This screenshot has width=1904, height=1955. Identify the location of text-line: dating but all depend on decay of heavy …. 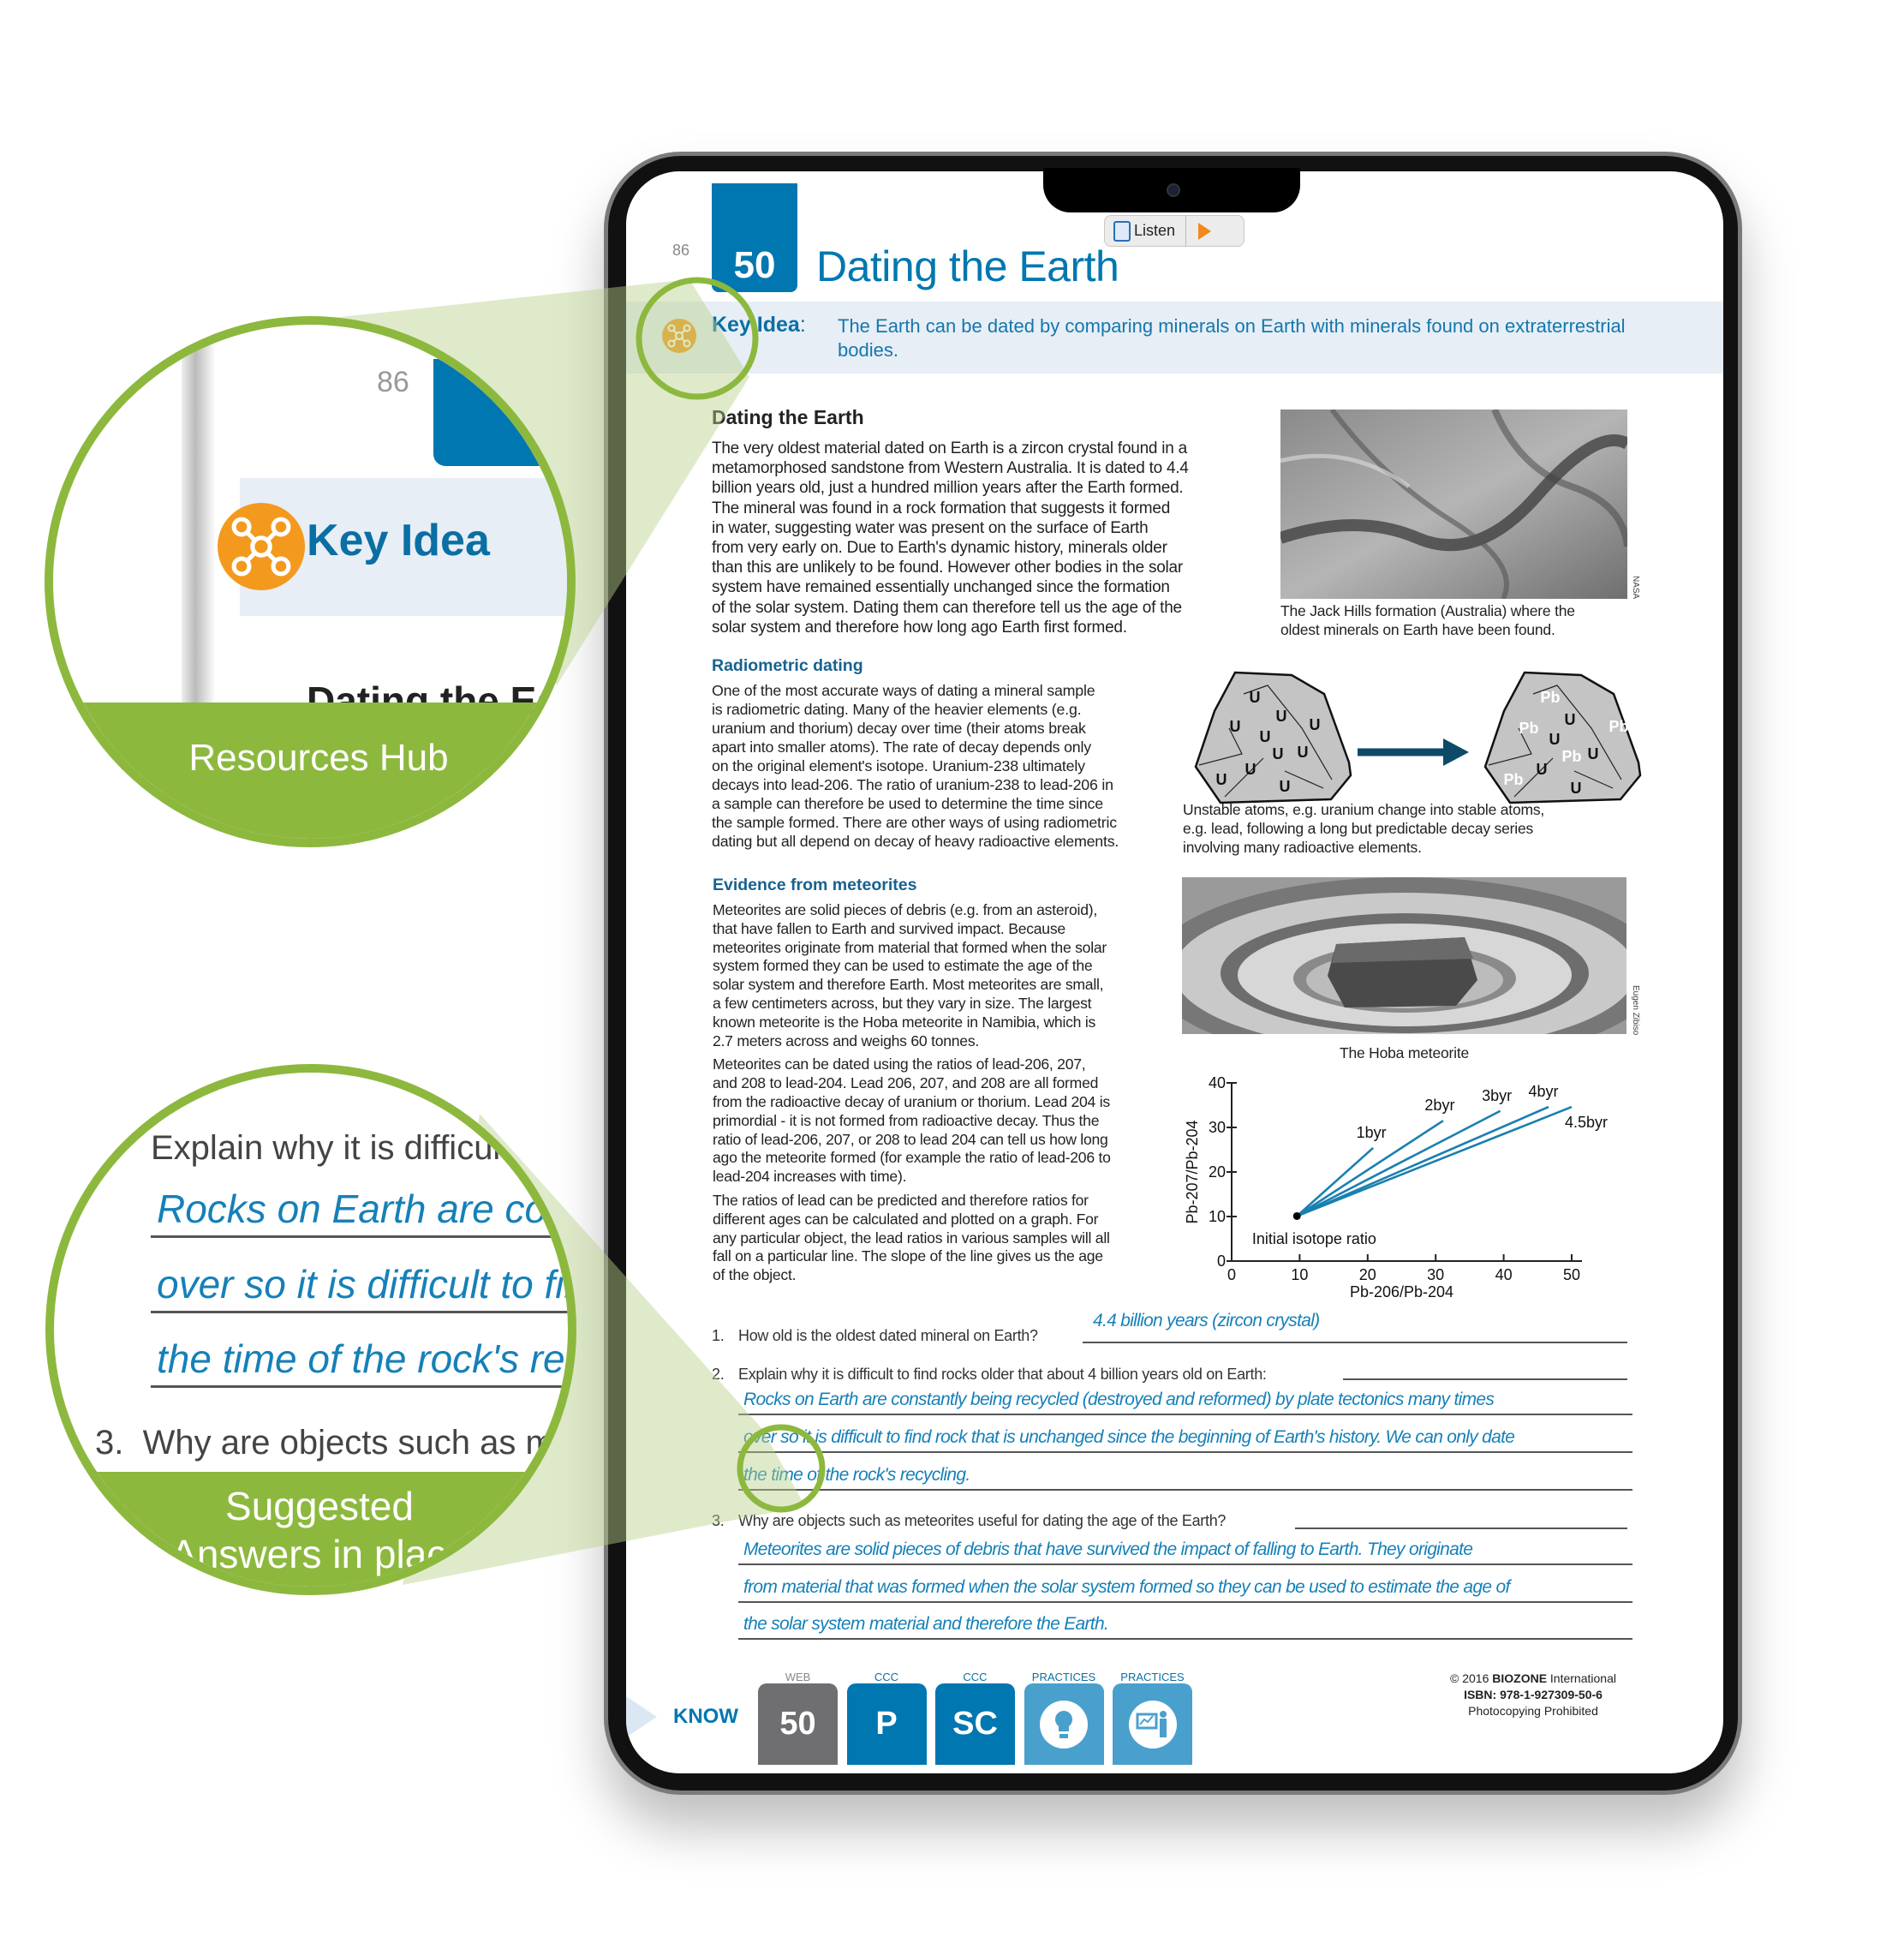
(915, 841).